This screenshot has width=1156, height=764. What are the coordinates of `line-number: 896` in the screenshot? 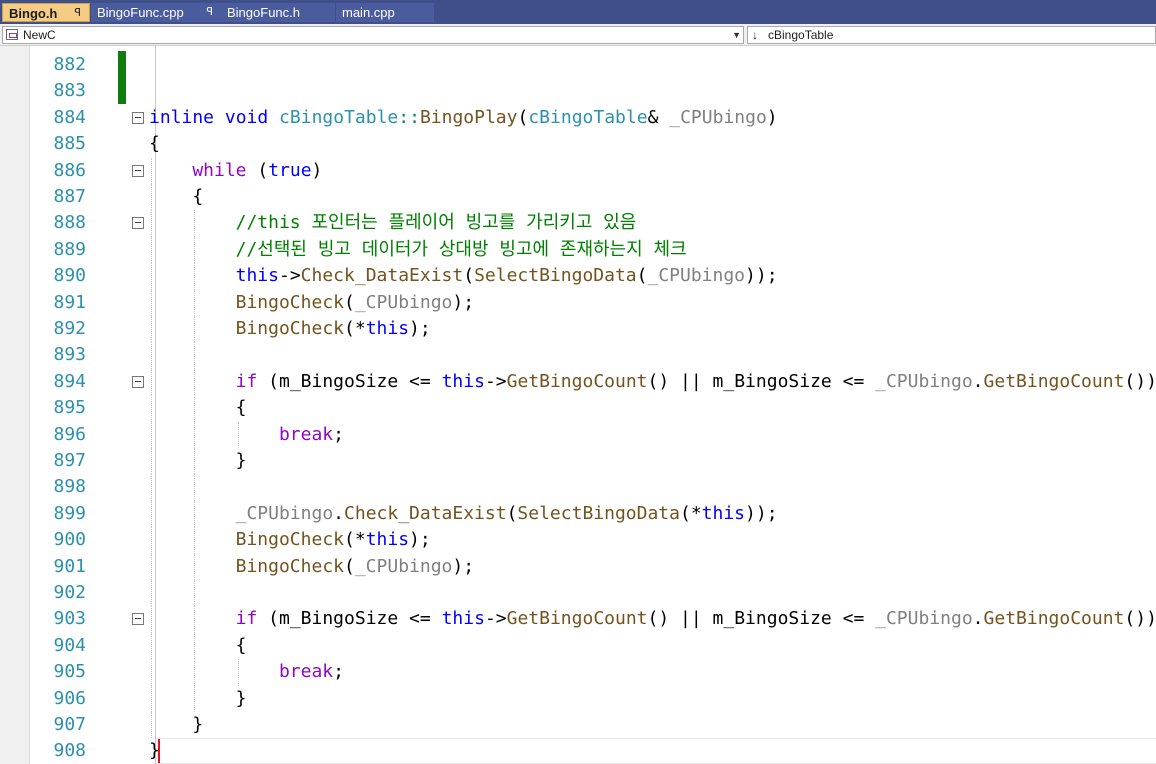 It's located at (69, 434).